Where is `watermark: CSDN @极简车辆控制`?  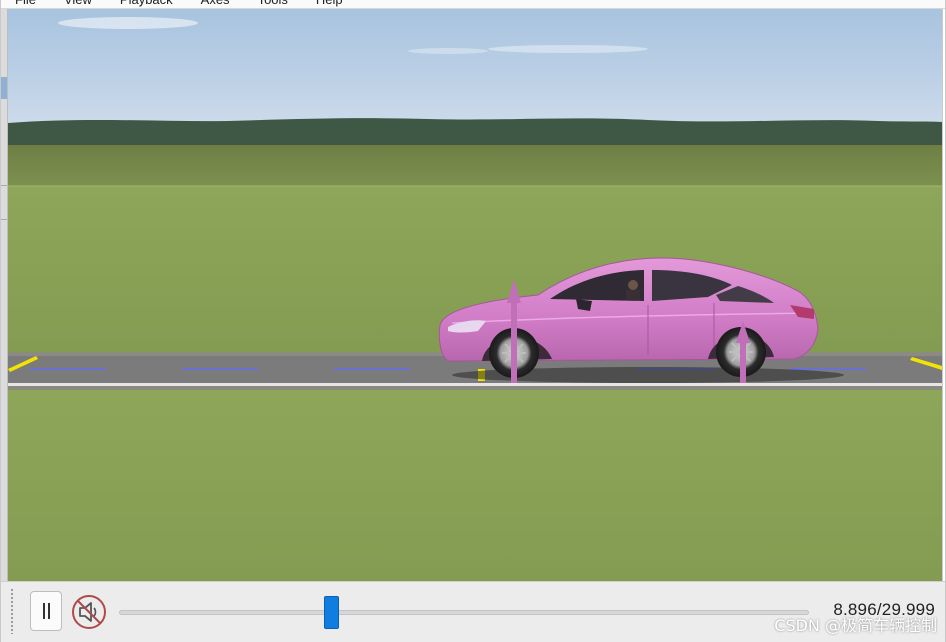
watermark: CSDN @极简车辆控制 is located at coordinates (855, 625).